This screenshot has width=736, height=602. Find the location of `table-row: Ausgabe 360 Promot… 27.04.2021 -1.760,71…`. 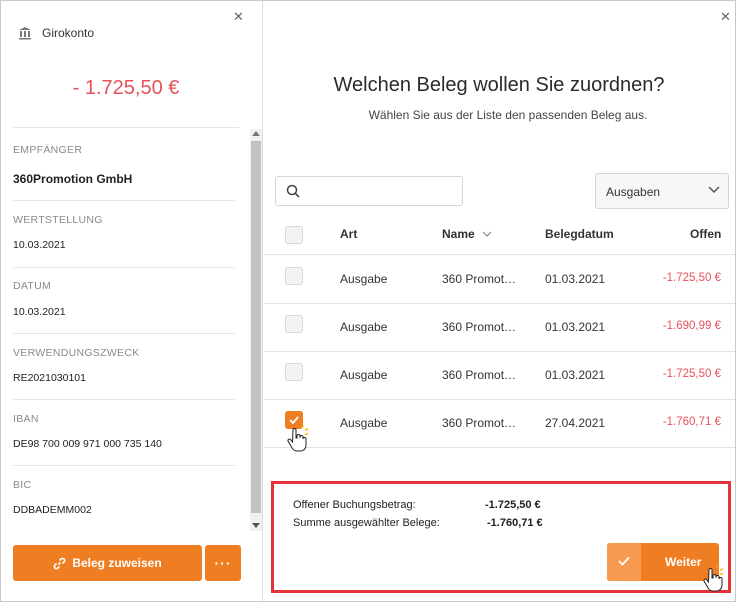

table-row: Ausgabe 360 Promot… 27.04.2021 -1.760,71… is located at coordinates (499, 424).